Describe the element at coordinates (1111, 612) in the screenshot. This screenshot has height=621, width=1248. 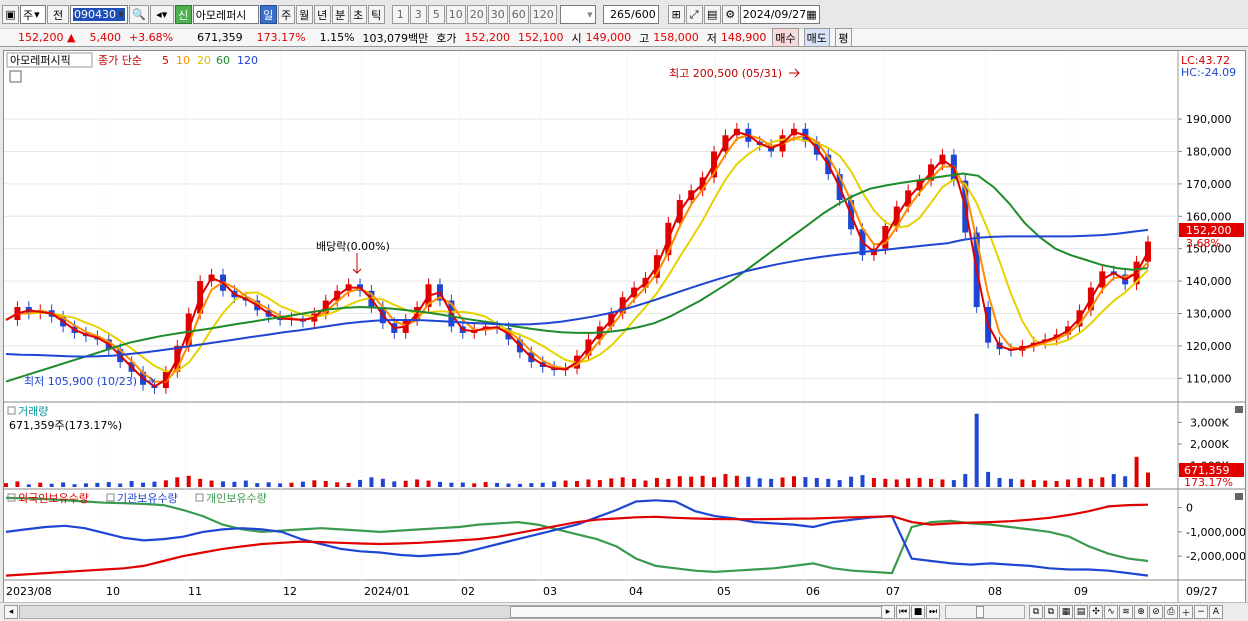
I see `trend-icon: ∿` at that location.